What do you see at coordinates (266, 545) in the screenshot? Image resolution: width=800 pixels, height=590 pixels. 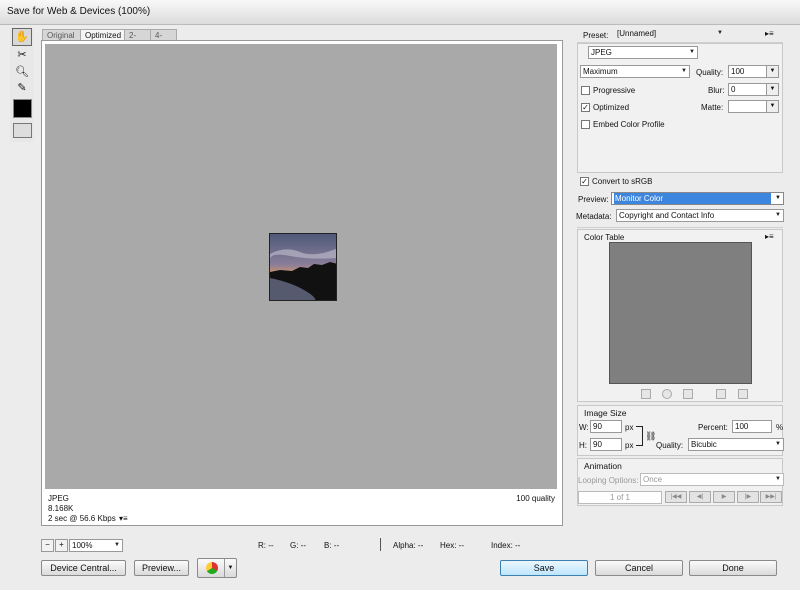 I see `status-r: R: --` at bounding box center [266, 545].